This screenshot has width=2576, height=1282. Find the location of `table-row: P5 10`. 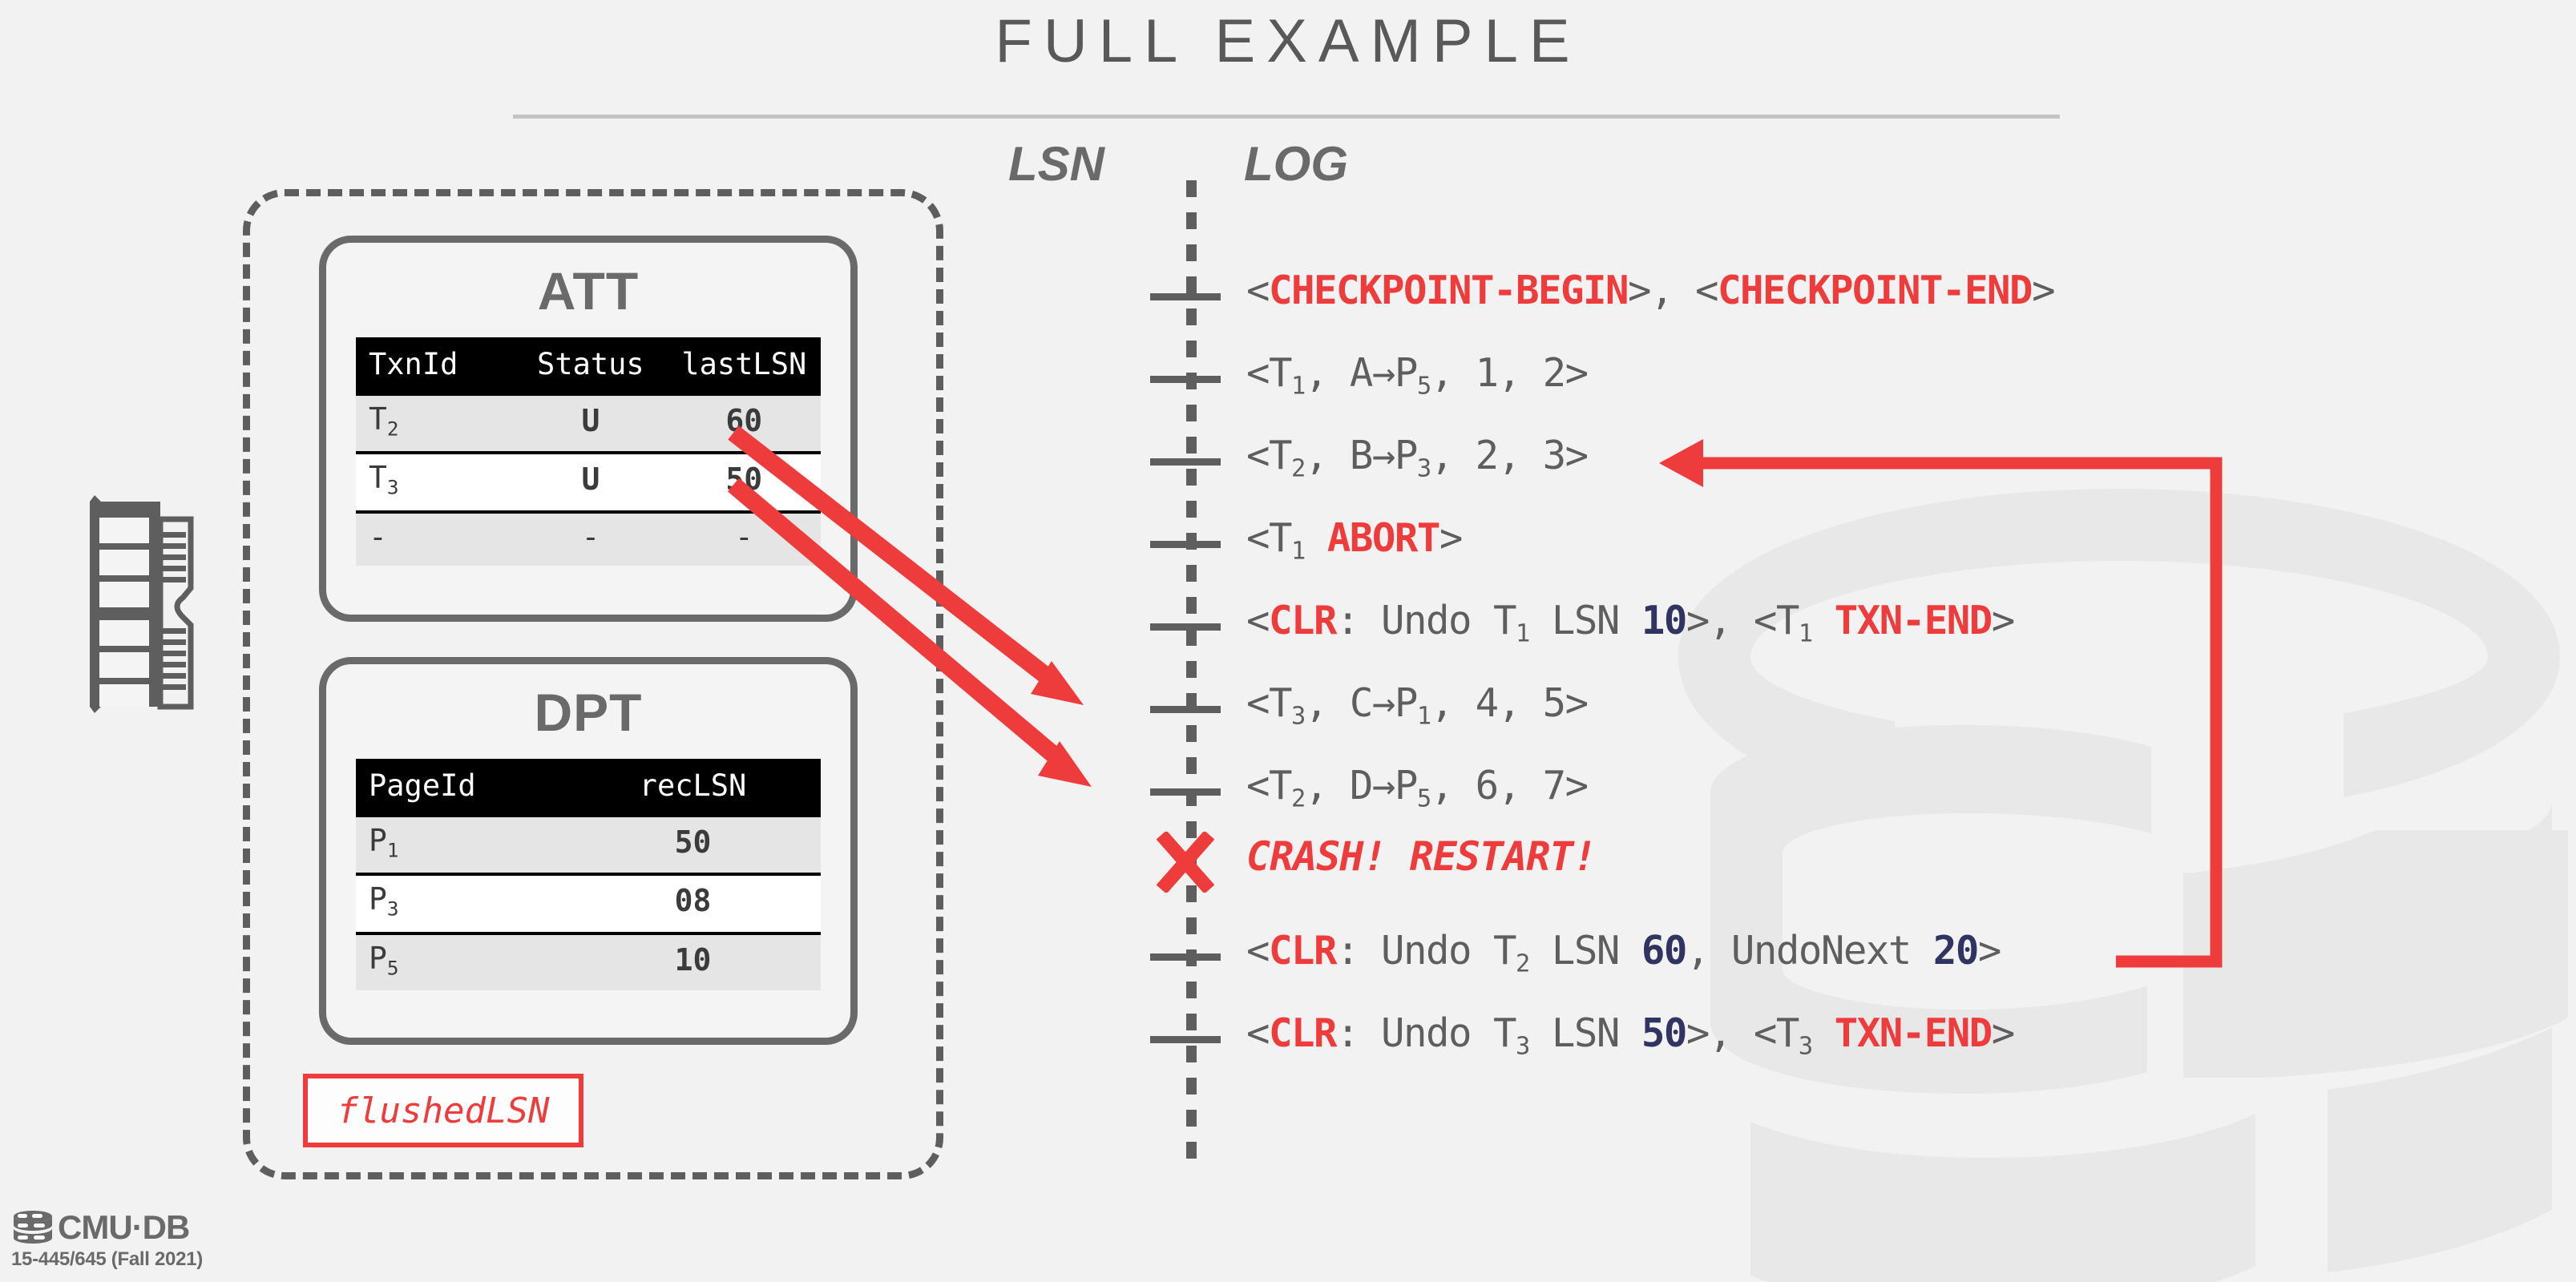

table-row: P5 10 is located at coordinates (589, 960).